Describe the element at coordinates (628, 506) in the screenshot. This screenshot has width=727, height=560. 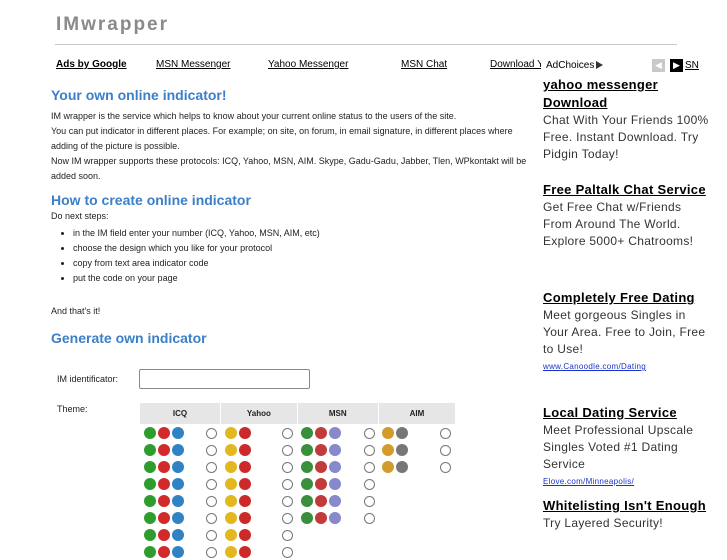
I see `ad-title: Whitelisting Isn't Enough` at that location.